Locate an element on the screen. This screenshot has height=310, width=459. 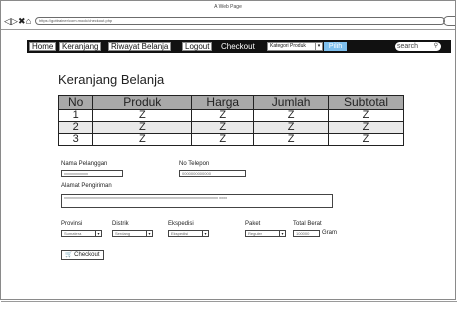
page-title: Keranjang Belanja is located at coordinates (111, 79).